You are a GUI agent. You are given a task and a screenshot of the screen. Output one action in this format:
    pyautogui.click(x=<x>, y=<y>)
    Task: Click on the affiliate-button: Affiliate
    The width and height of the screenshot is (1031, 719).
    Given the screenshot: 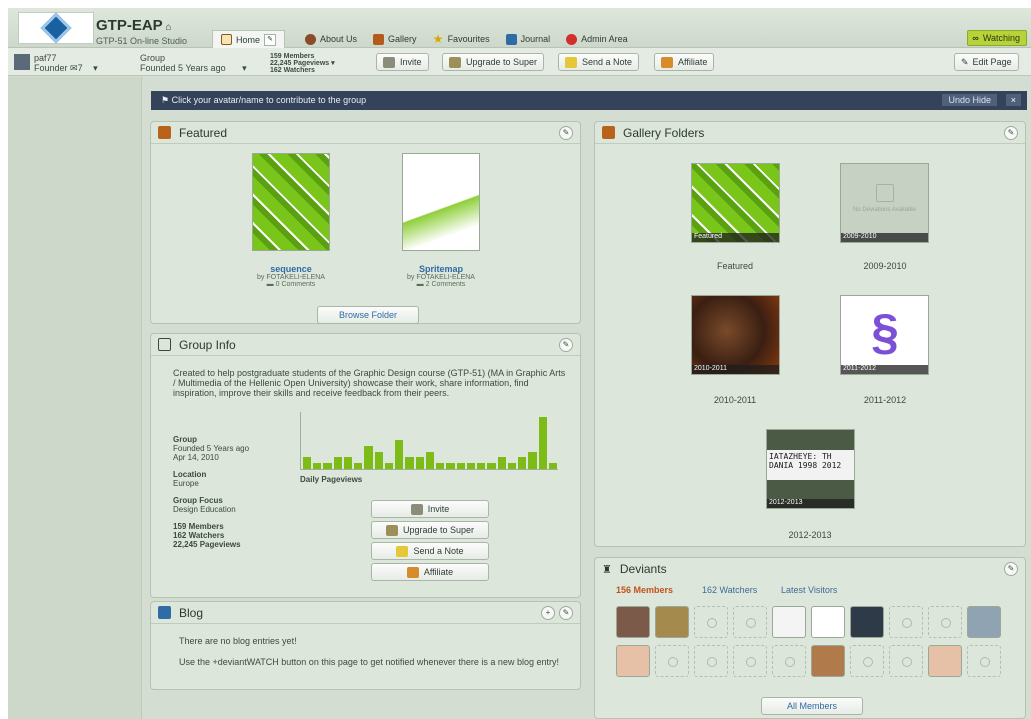 What is the action you would take?
    pyautogui.click(x=684, y=62)
    